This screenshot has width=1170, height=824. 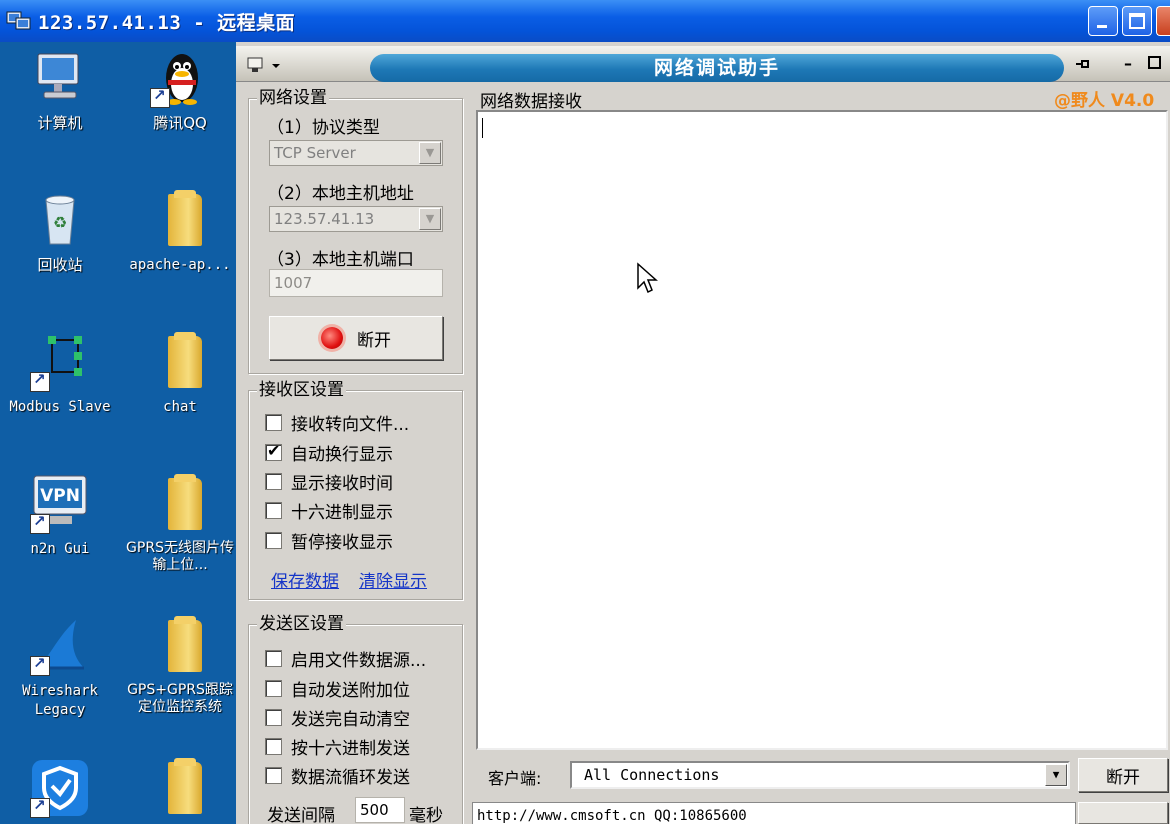 What do you see at coordinates (342, 454) in the screenshot?
I see `checkbox-label: 自动换行显示` at bounding box center [342, 454].